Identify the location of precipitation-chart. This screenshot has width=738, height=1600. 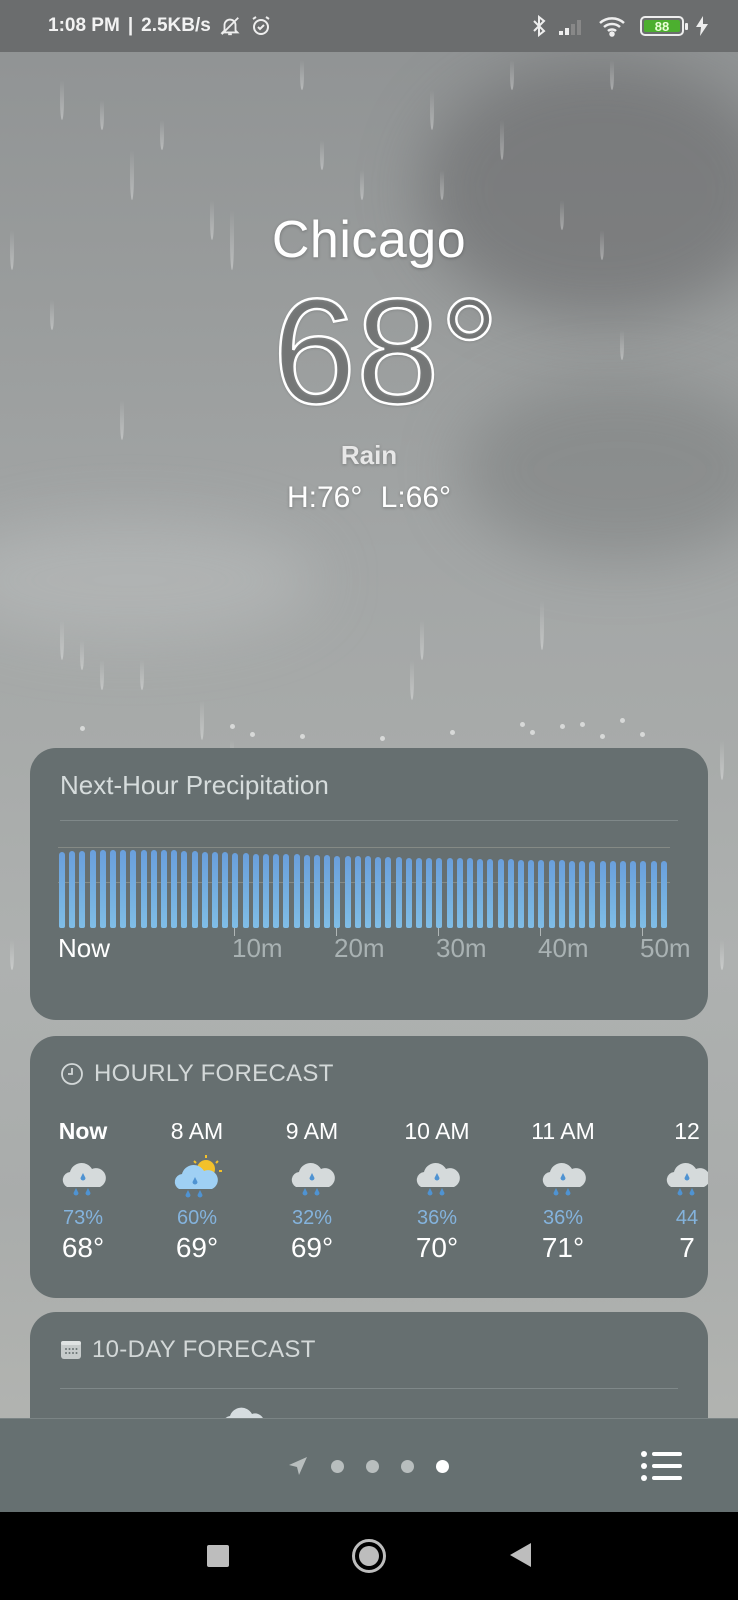
(364, 887).